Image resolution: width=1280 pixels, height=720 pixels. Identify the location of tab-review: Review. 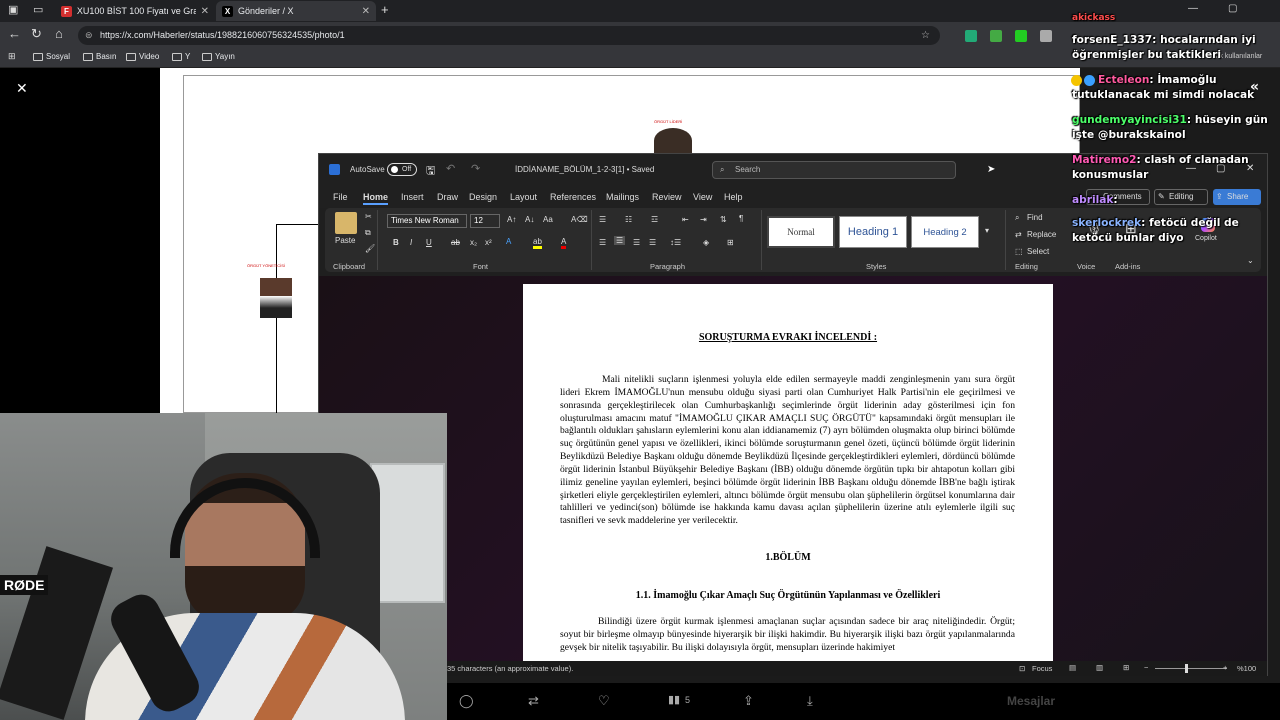
(667, 197).